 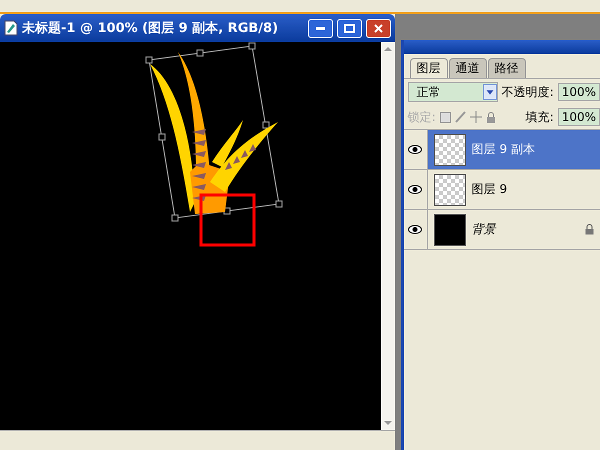 What do you see at coordinates (476, 117) in the screenshot?
I see `move-icon` at bounding box center [476, 117].